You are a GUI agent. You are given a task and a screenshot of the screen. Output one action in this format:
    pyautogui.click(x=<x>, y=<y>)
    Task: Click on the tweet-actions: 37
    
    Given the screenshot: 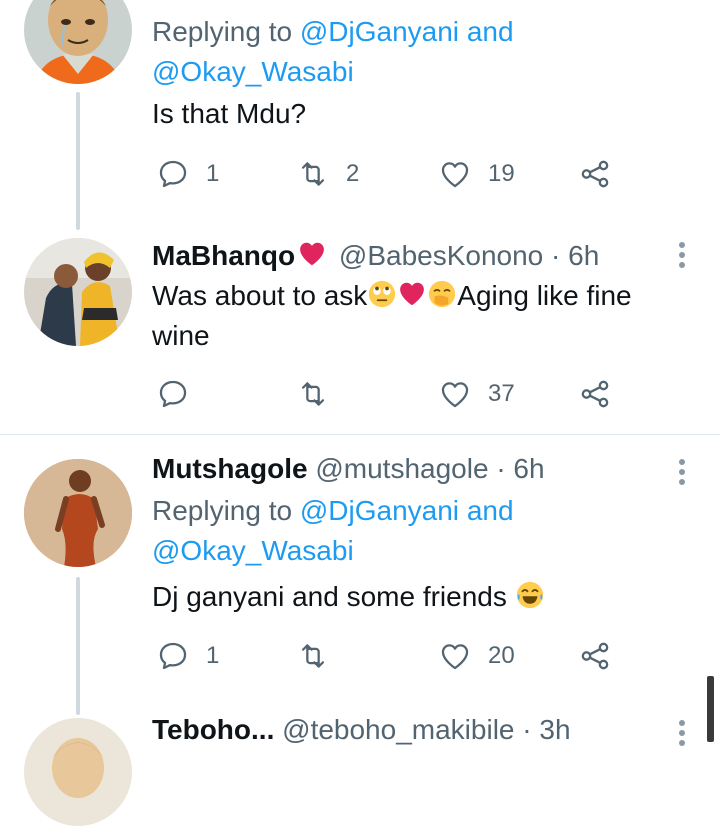 What is the action you would take?
    pyautogui.click(x=422, y=394)
    